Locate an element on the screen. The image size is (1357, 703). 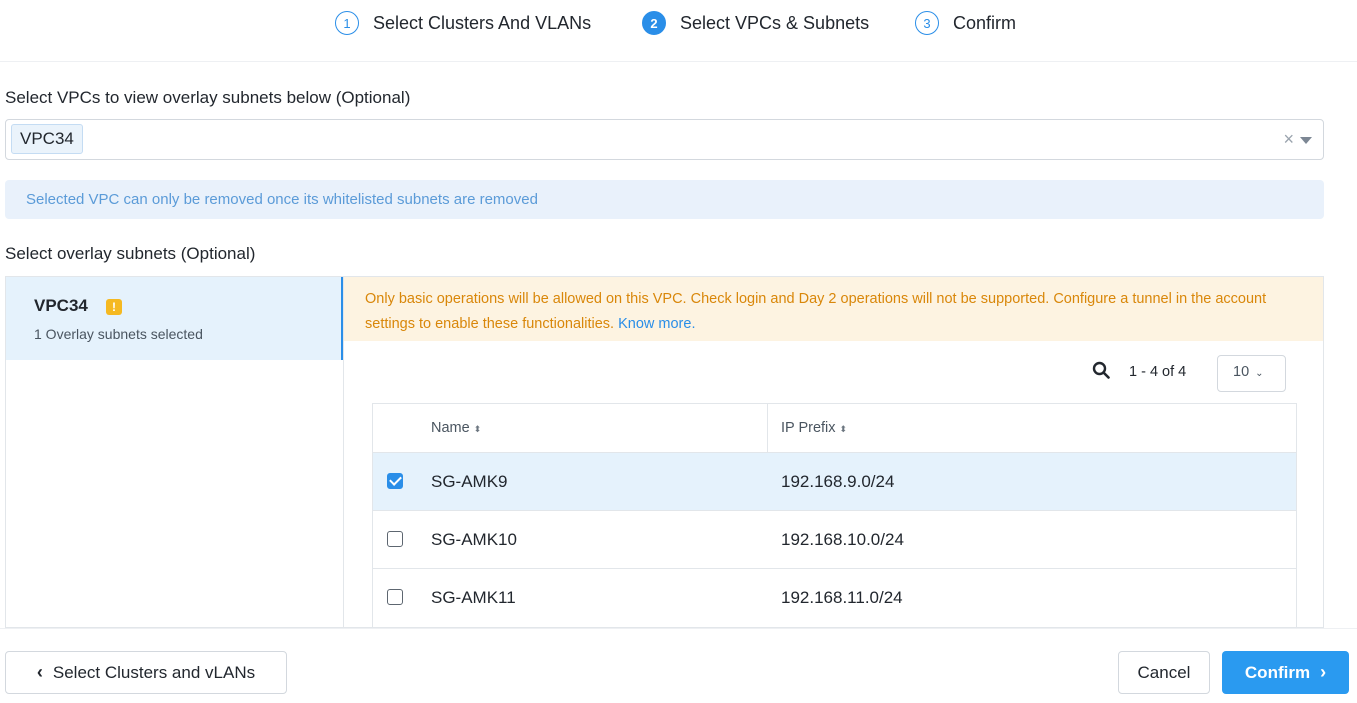
subnets-section-label: Select overlay subnets (Optional) is located at coordinates (130, 253).